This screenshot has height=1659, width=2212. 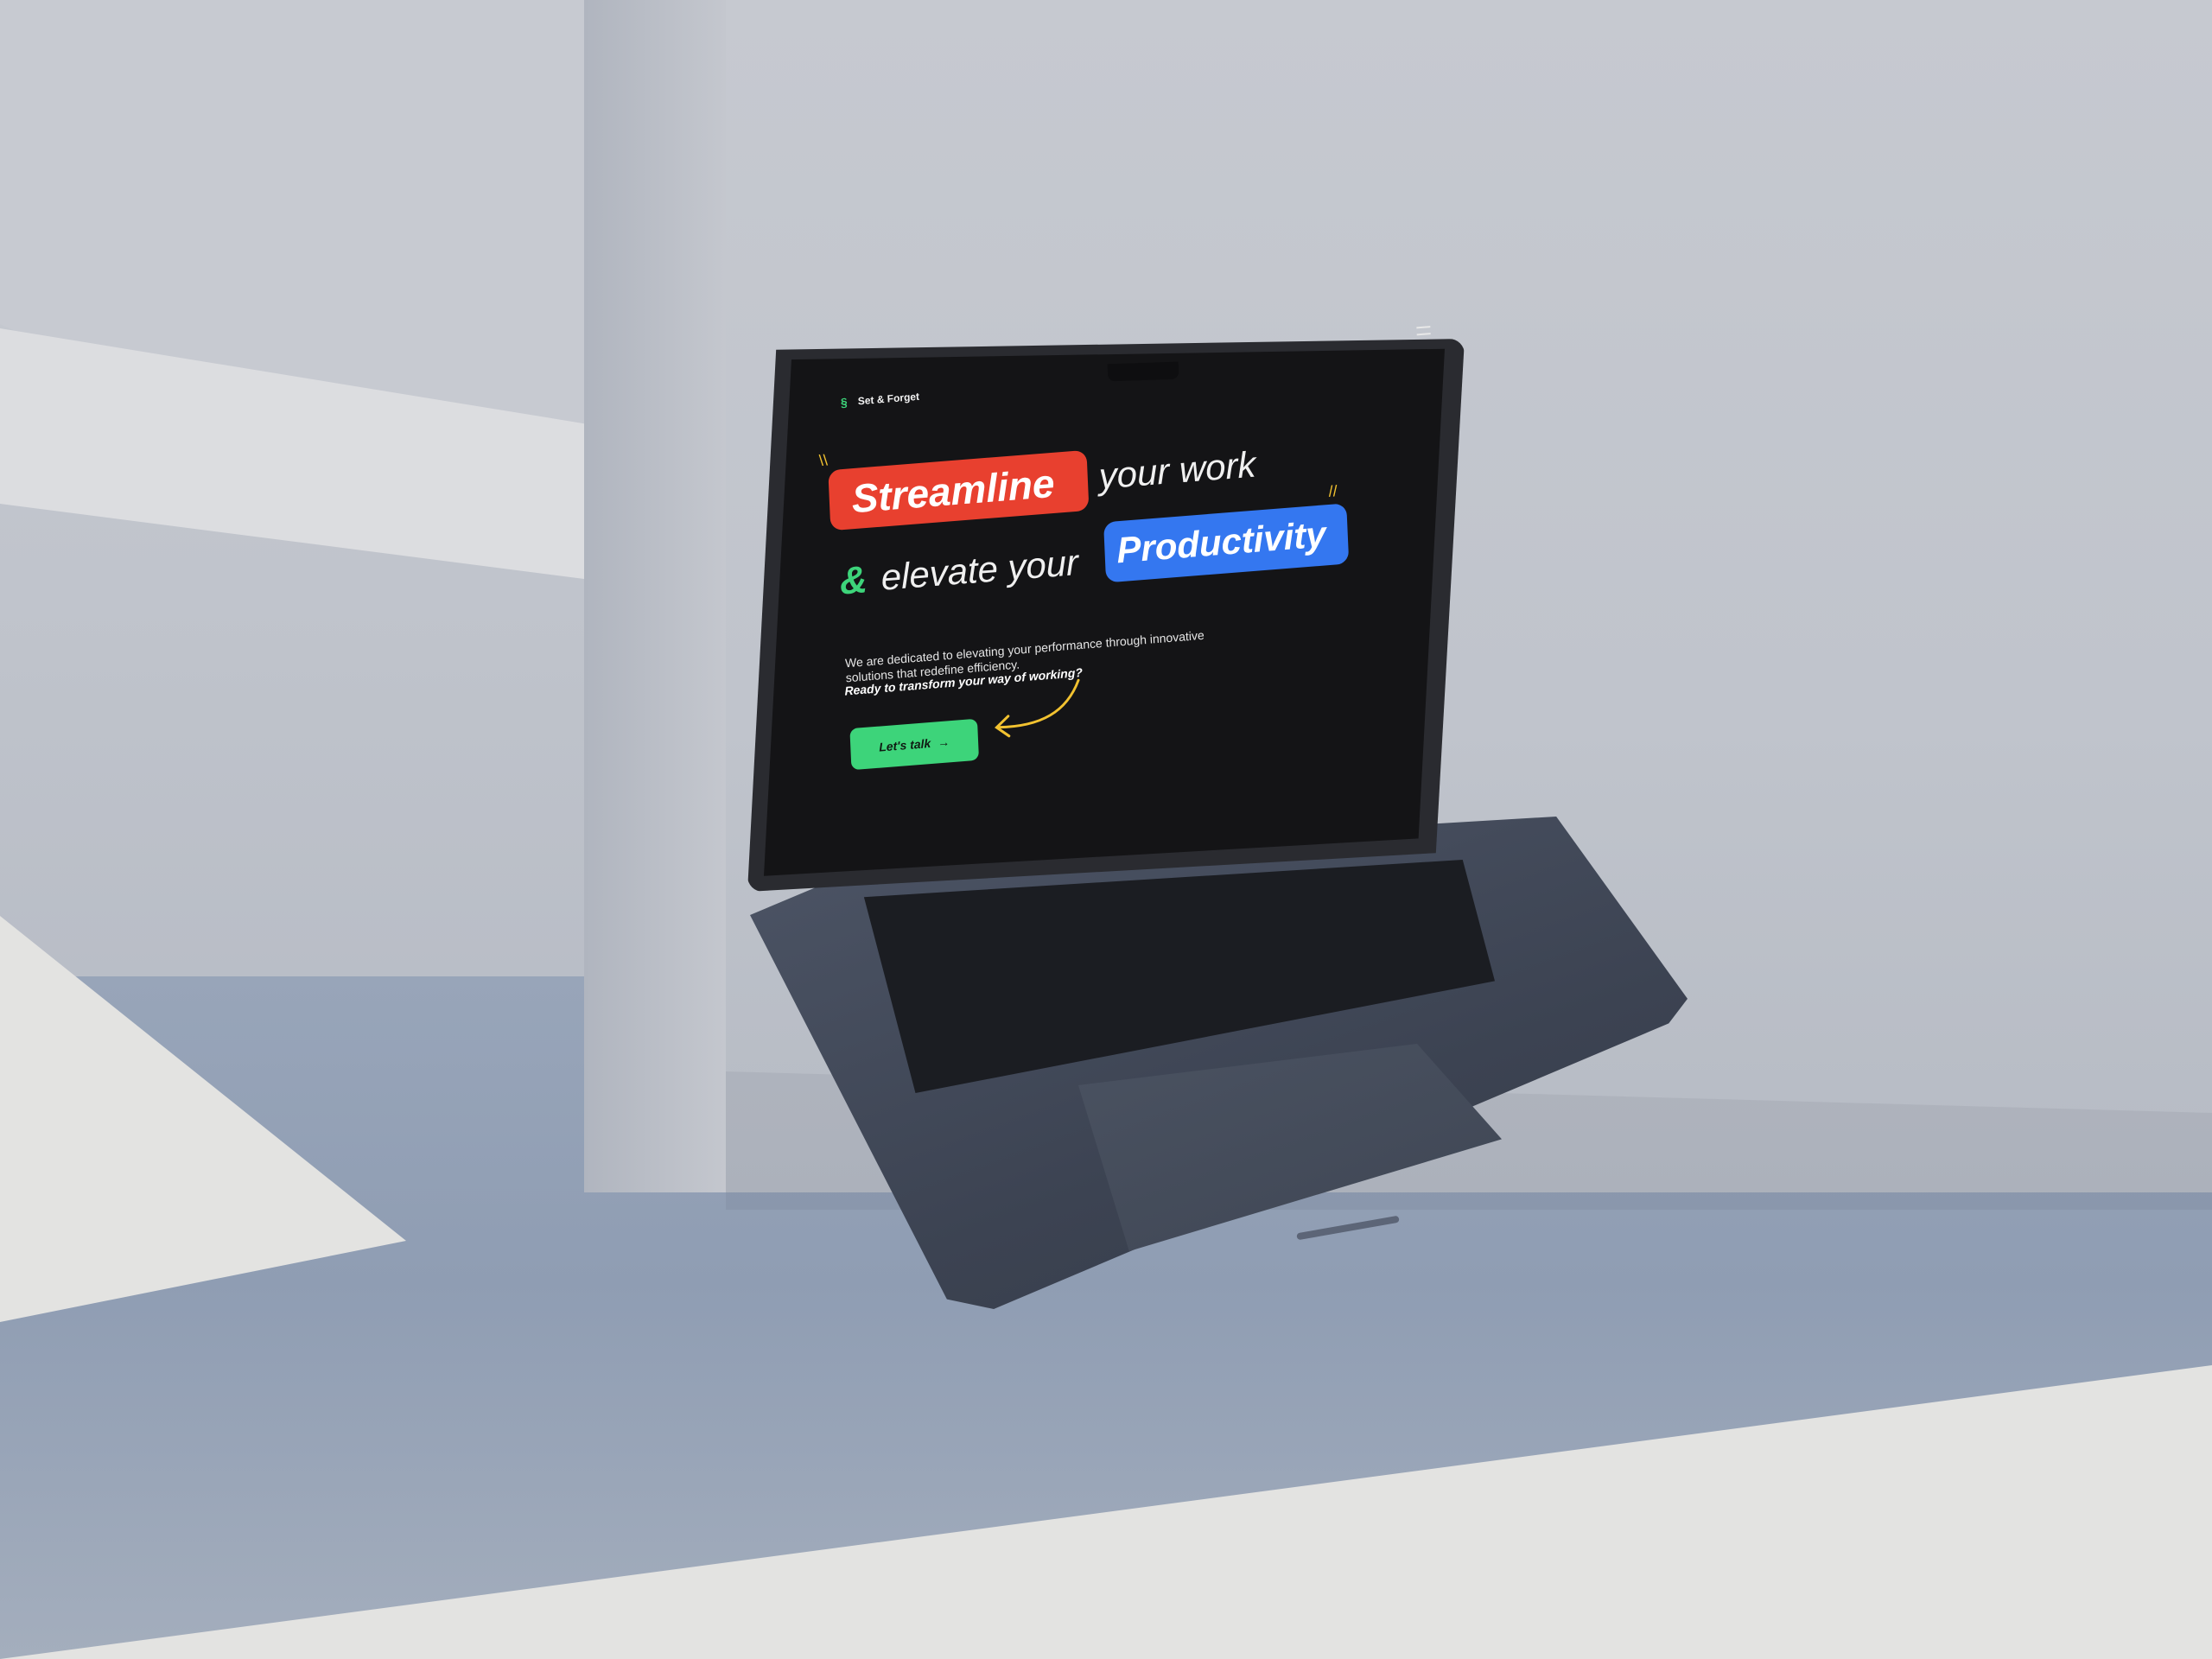 What do you see at coordinates (1037, 708) in the screenshot?
I see `doodle-arrow-icon` at bounding box center [1037, 708].